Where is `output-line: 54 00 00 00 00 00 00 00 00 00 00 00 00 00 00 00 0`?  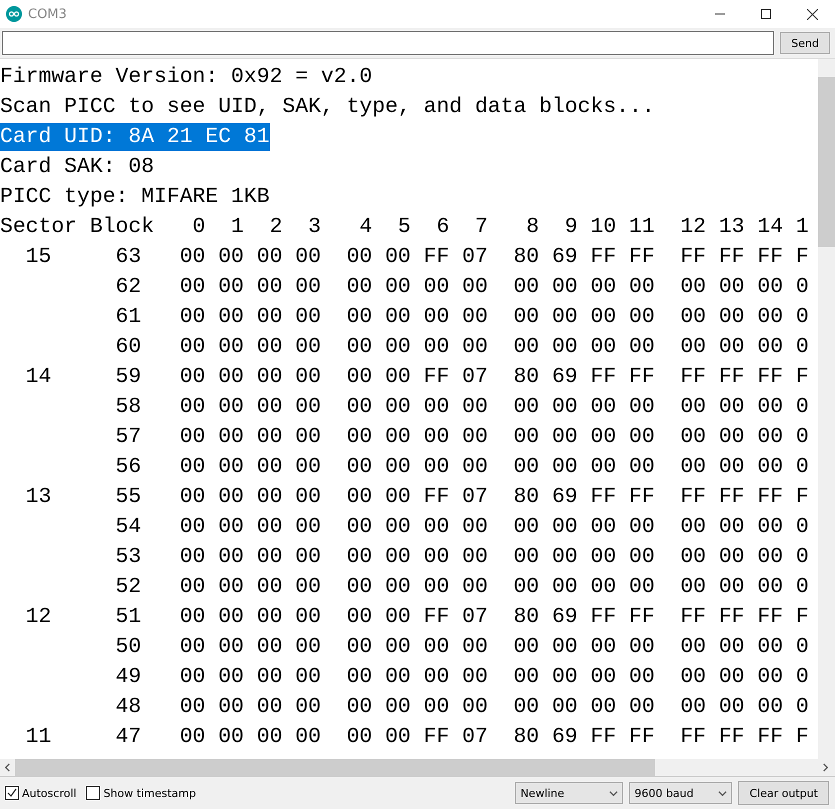
output-line: 54 00 00 00 00 00 00 00 00 00 00 00 00 00 00 00 0 is located at coordinates (461, 527).